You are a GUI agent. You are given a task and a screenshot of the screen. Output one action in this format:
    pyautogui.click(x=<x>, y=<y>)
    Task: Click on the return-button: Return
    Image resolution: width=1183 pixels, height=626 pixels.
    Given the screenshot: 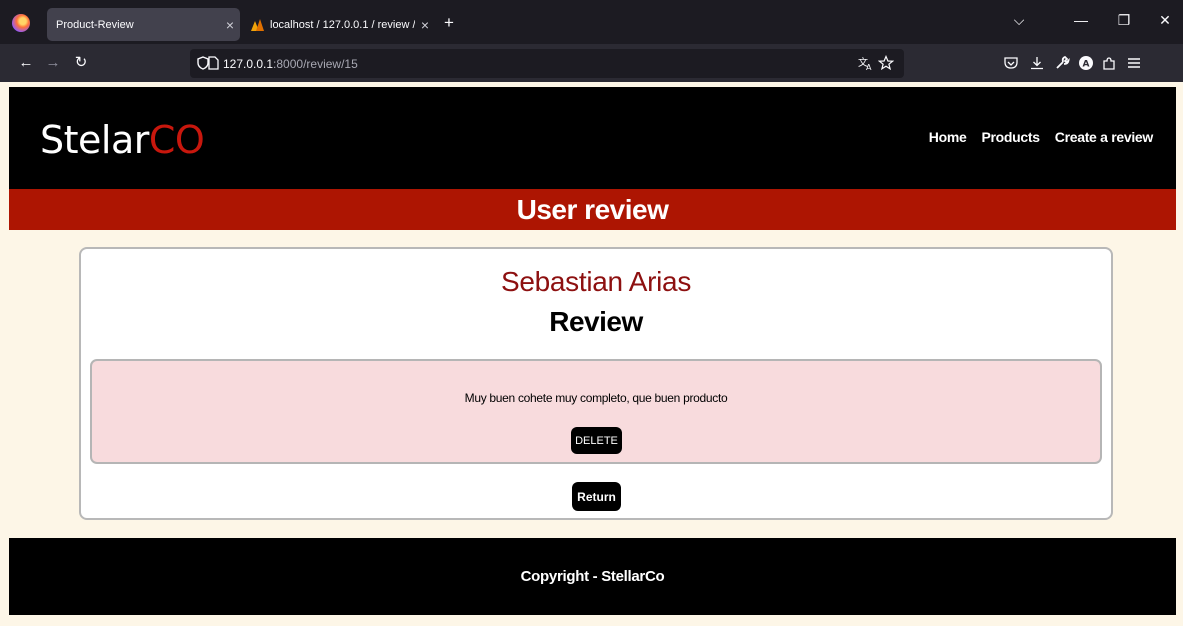 What is the action you would take?
    pyautogui.click(x=596, y=496)
    